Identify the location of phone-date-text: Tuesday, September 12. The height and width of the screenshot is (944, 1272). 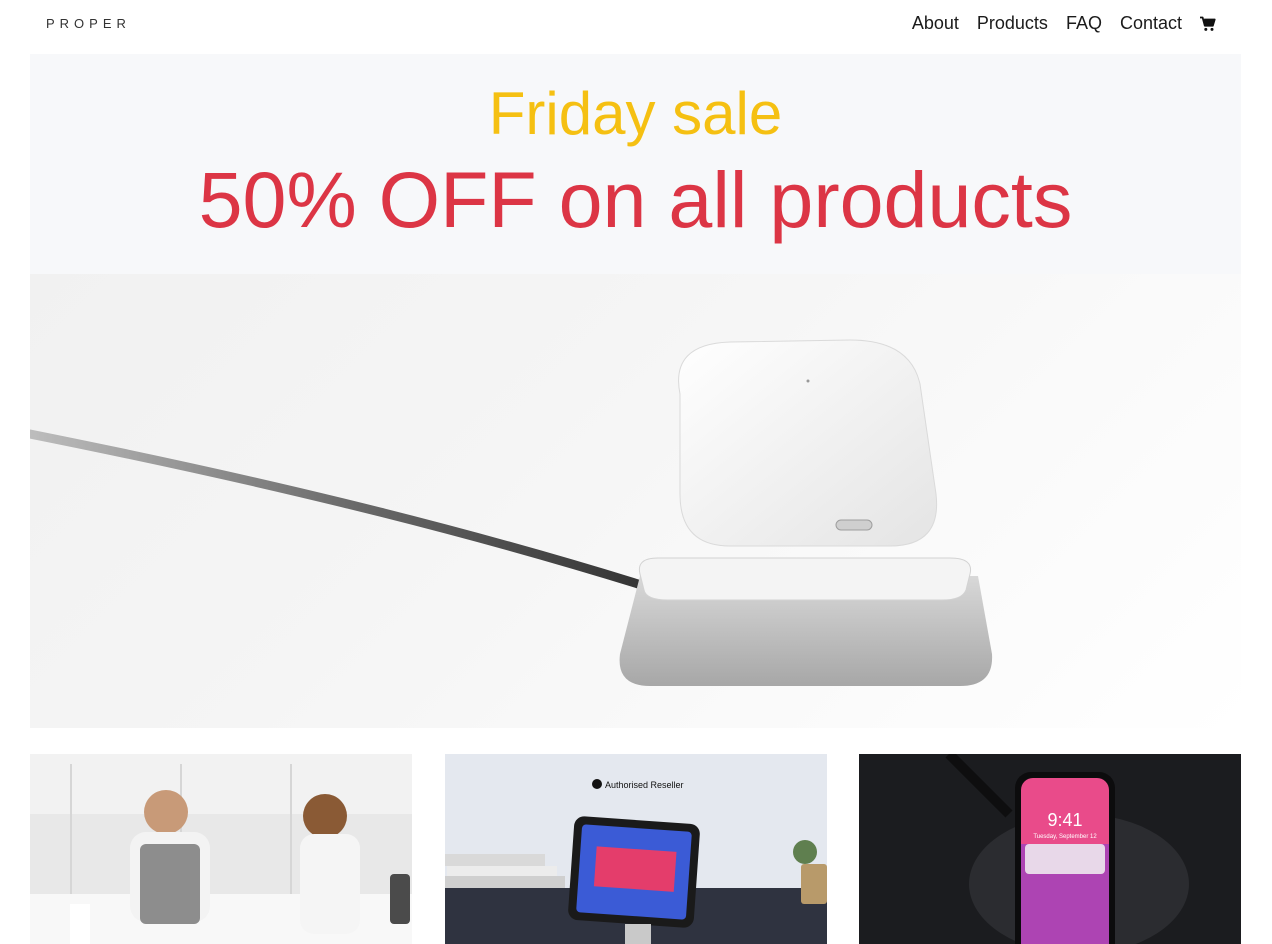
(1065, 837).